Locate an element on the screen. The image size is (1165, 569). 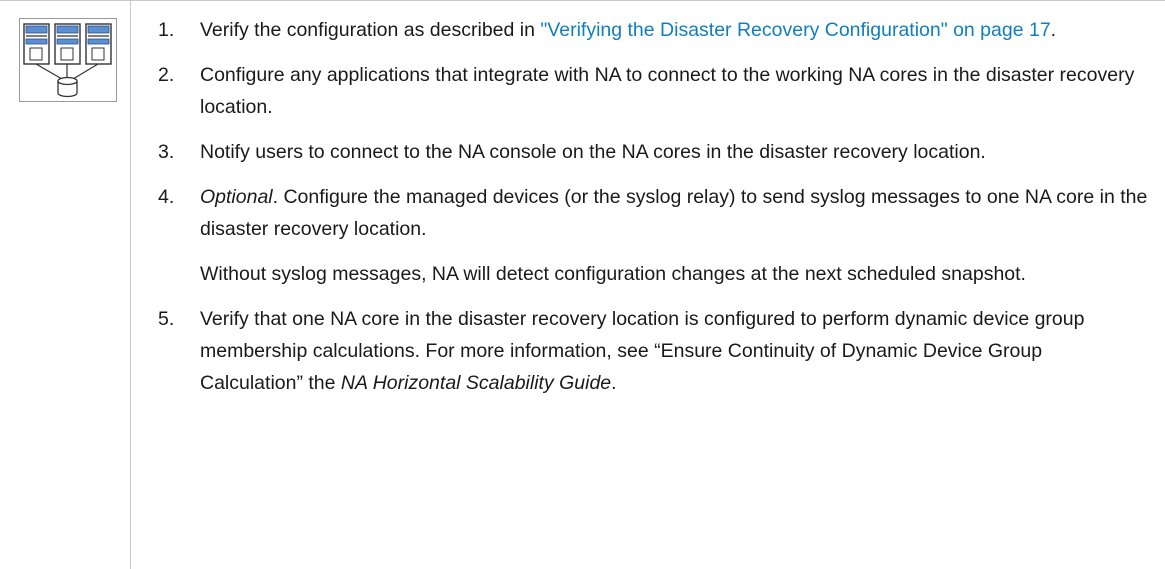
step-number: 4. is located at coordinates (166, 197).